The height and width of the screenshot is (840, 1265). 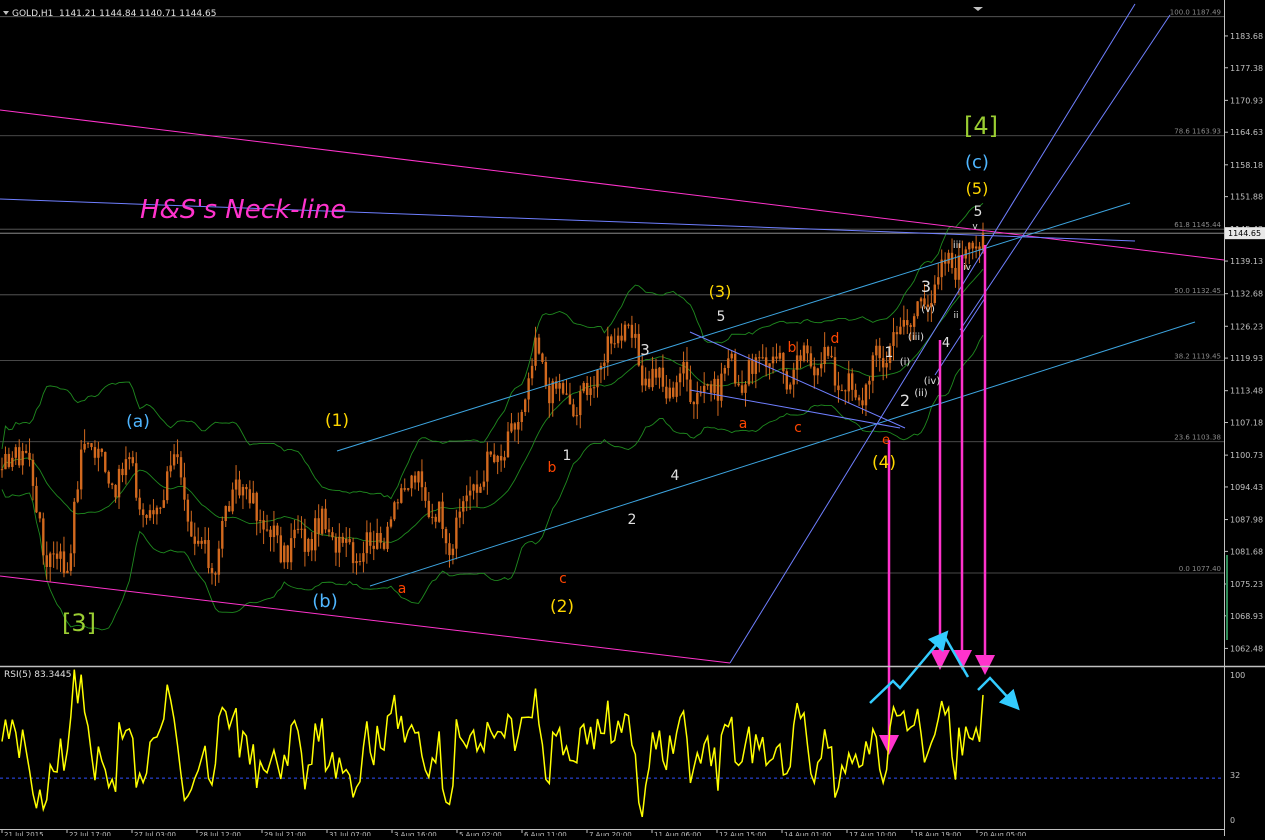 I want to click on price-tick-label: 1068.93, so click(x=1246, y=616).